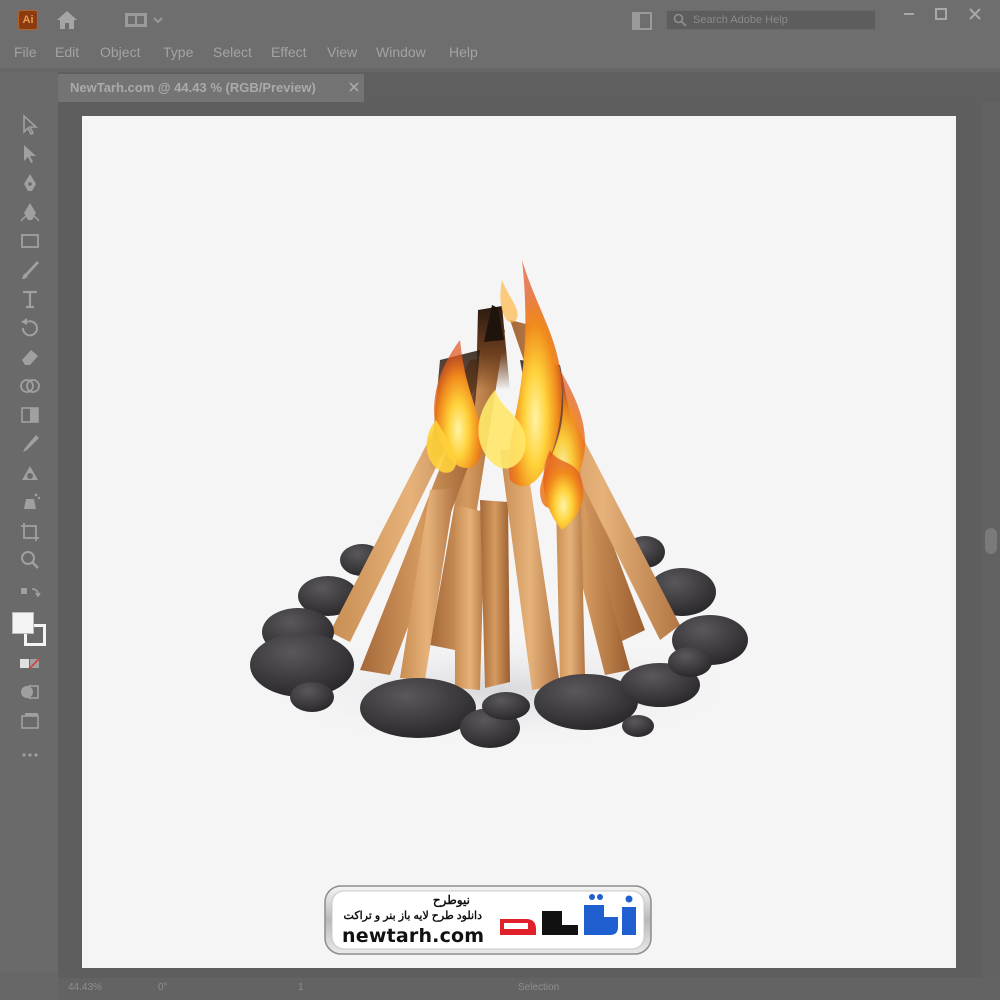 Image resolution: width=1000 pixels, height=1000 pixels. What do you see at coordinates (680, 20) in the screenshot?
I see `search-icon` at bounding box center [680, 20].